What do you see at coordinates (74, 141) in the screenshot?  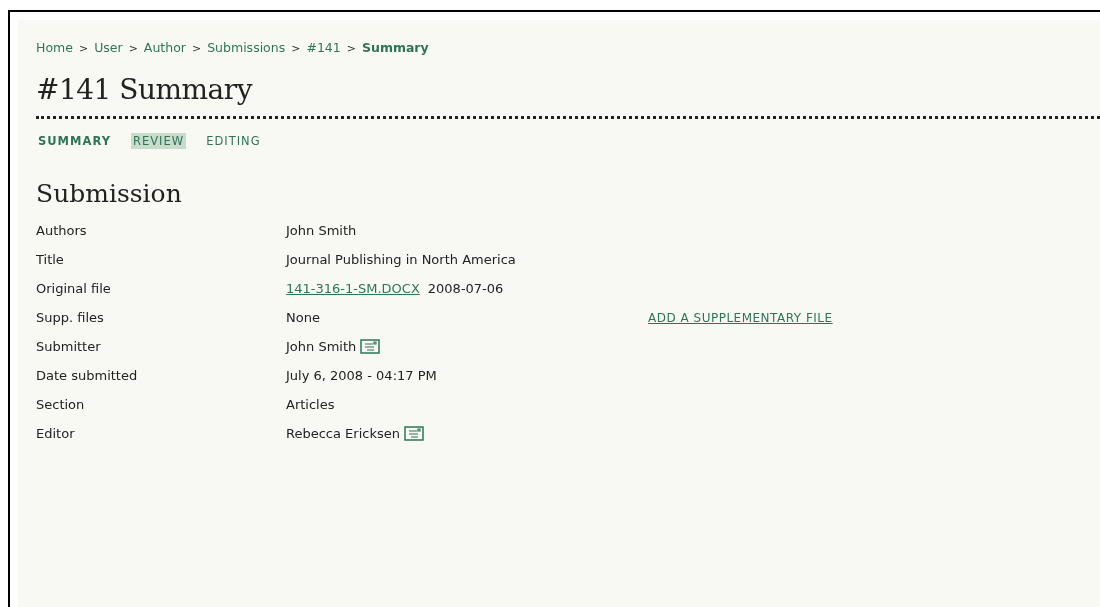 I see `tab: SUMMARY` at bounding box center [74, 141].